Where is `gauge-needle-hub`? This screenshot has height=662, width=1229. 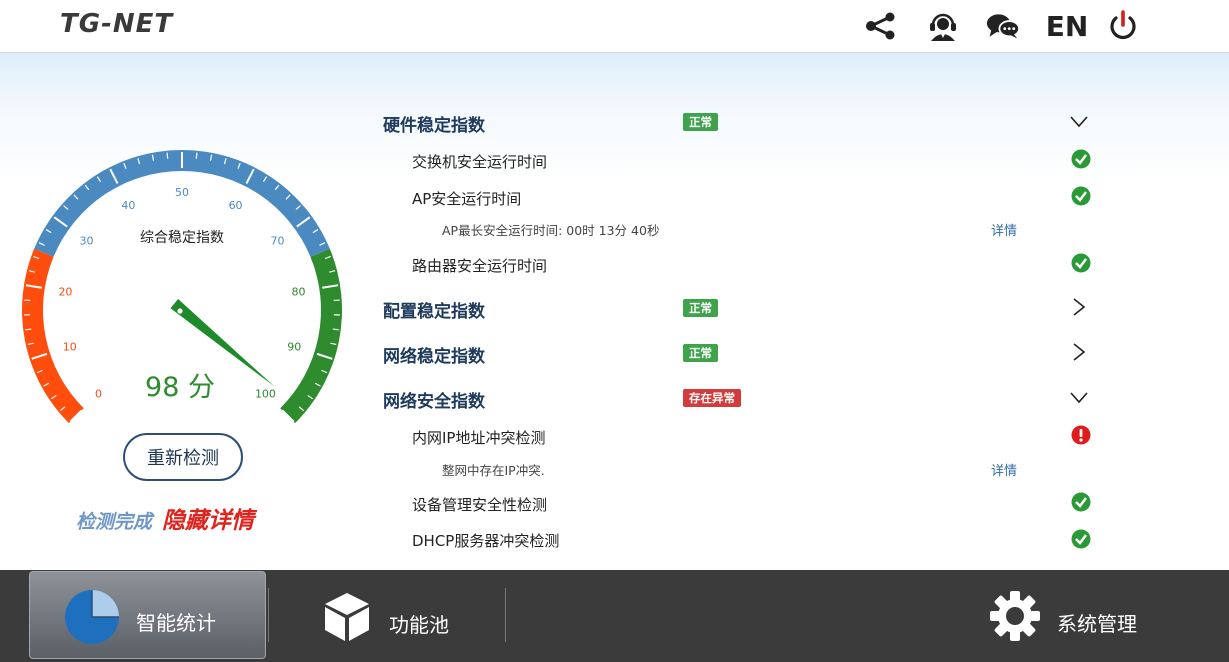 gauge-needle-hub is located at coordinates (180, 311).